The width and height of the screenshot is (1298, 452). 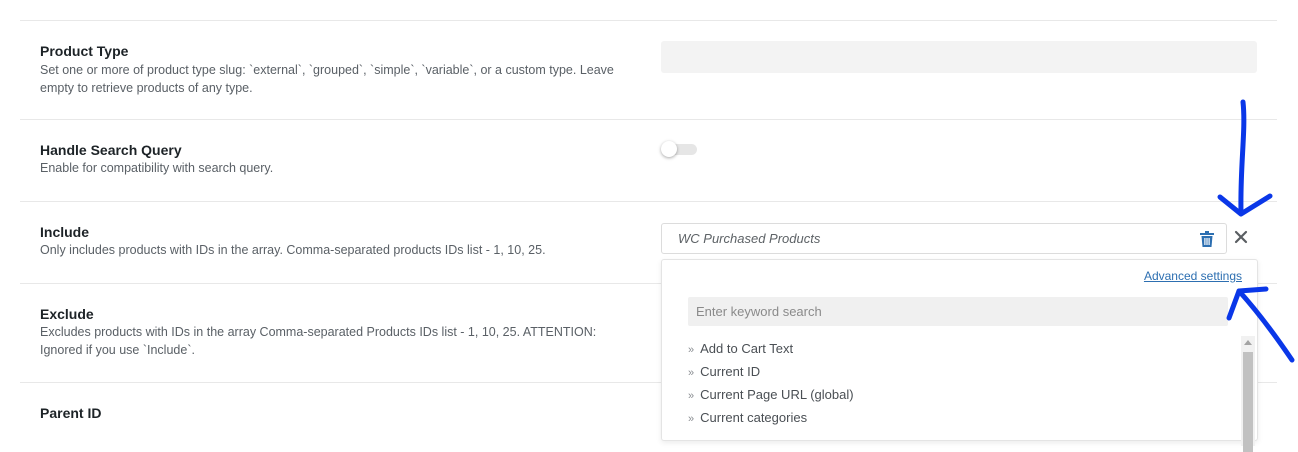 I want to click on handle-search-query-toggle, so click(x=679, y=149).